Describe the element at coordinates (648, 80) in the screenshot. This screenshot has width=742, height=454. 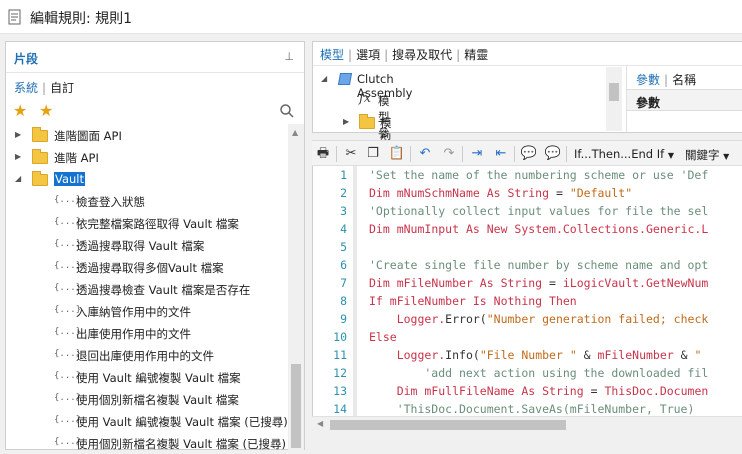
I see `tab-parameters: 參數` at that location.